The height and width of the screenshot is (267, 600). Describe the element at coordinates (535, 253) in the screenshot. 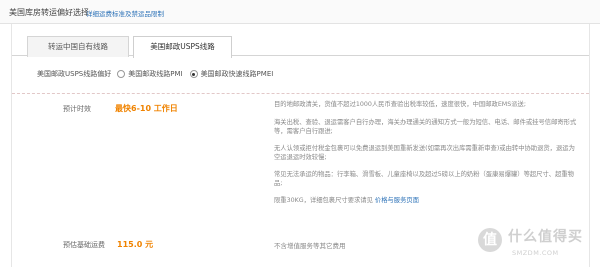

I see `smzdm-logo-domain: SMZDM.COM` at that location.